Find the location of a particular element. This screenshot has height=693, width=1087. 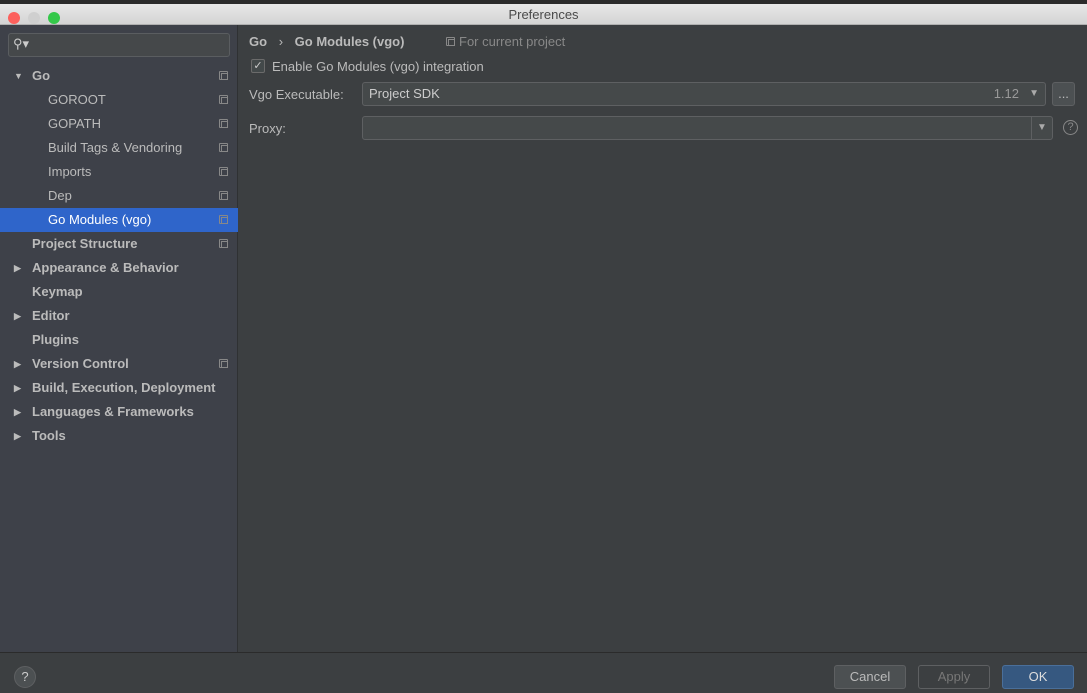

window-title: Preferences is located at coordinates (543, 14).